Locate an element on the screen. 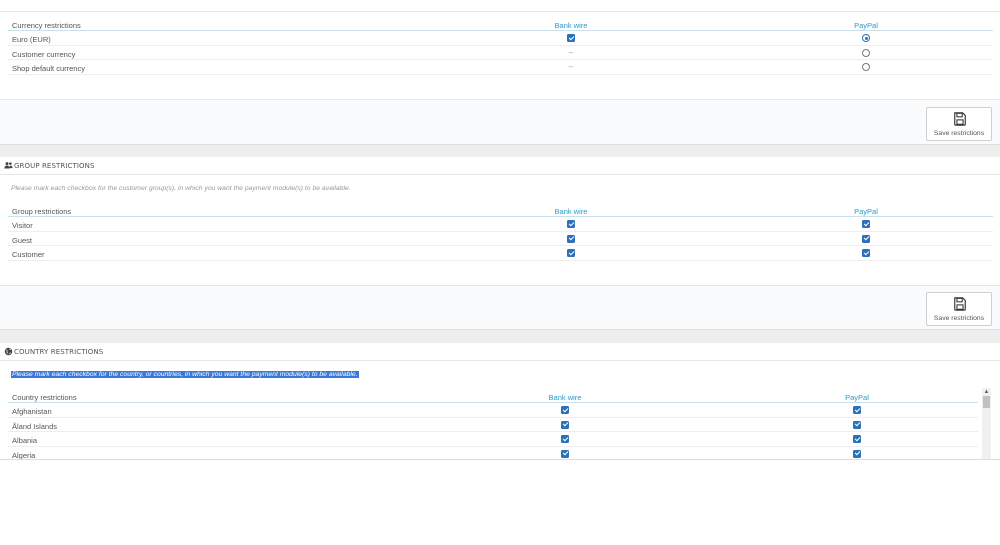  row-label: Shop default currency is located at coordinates (48, 68).